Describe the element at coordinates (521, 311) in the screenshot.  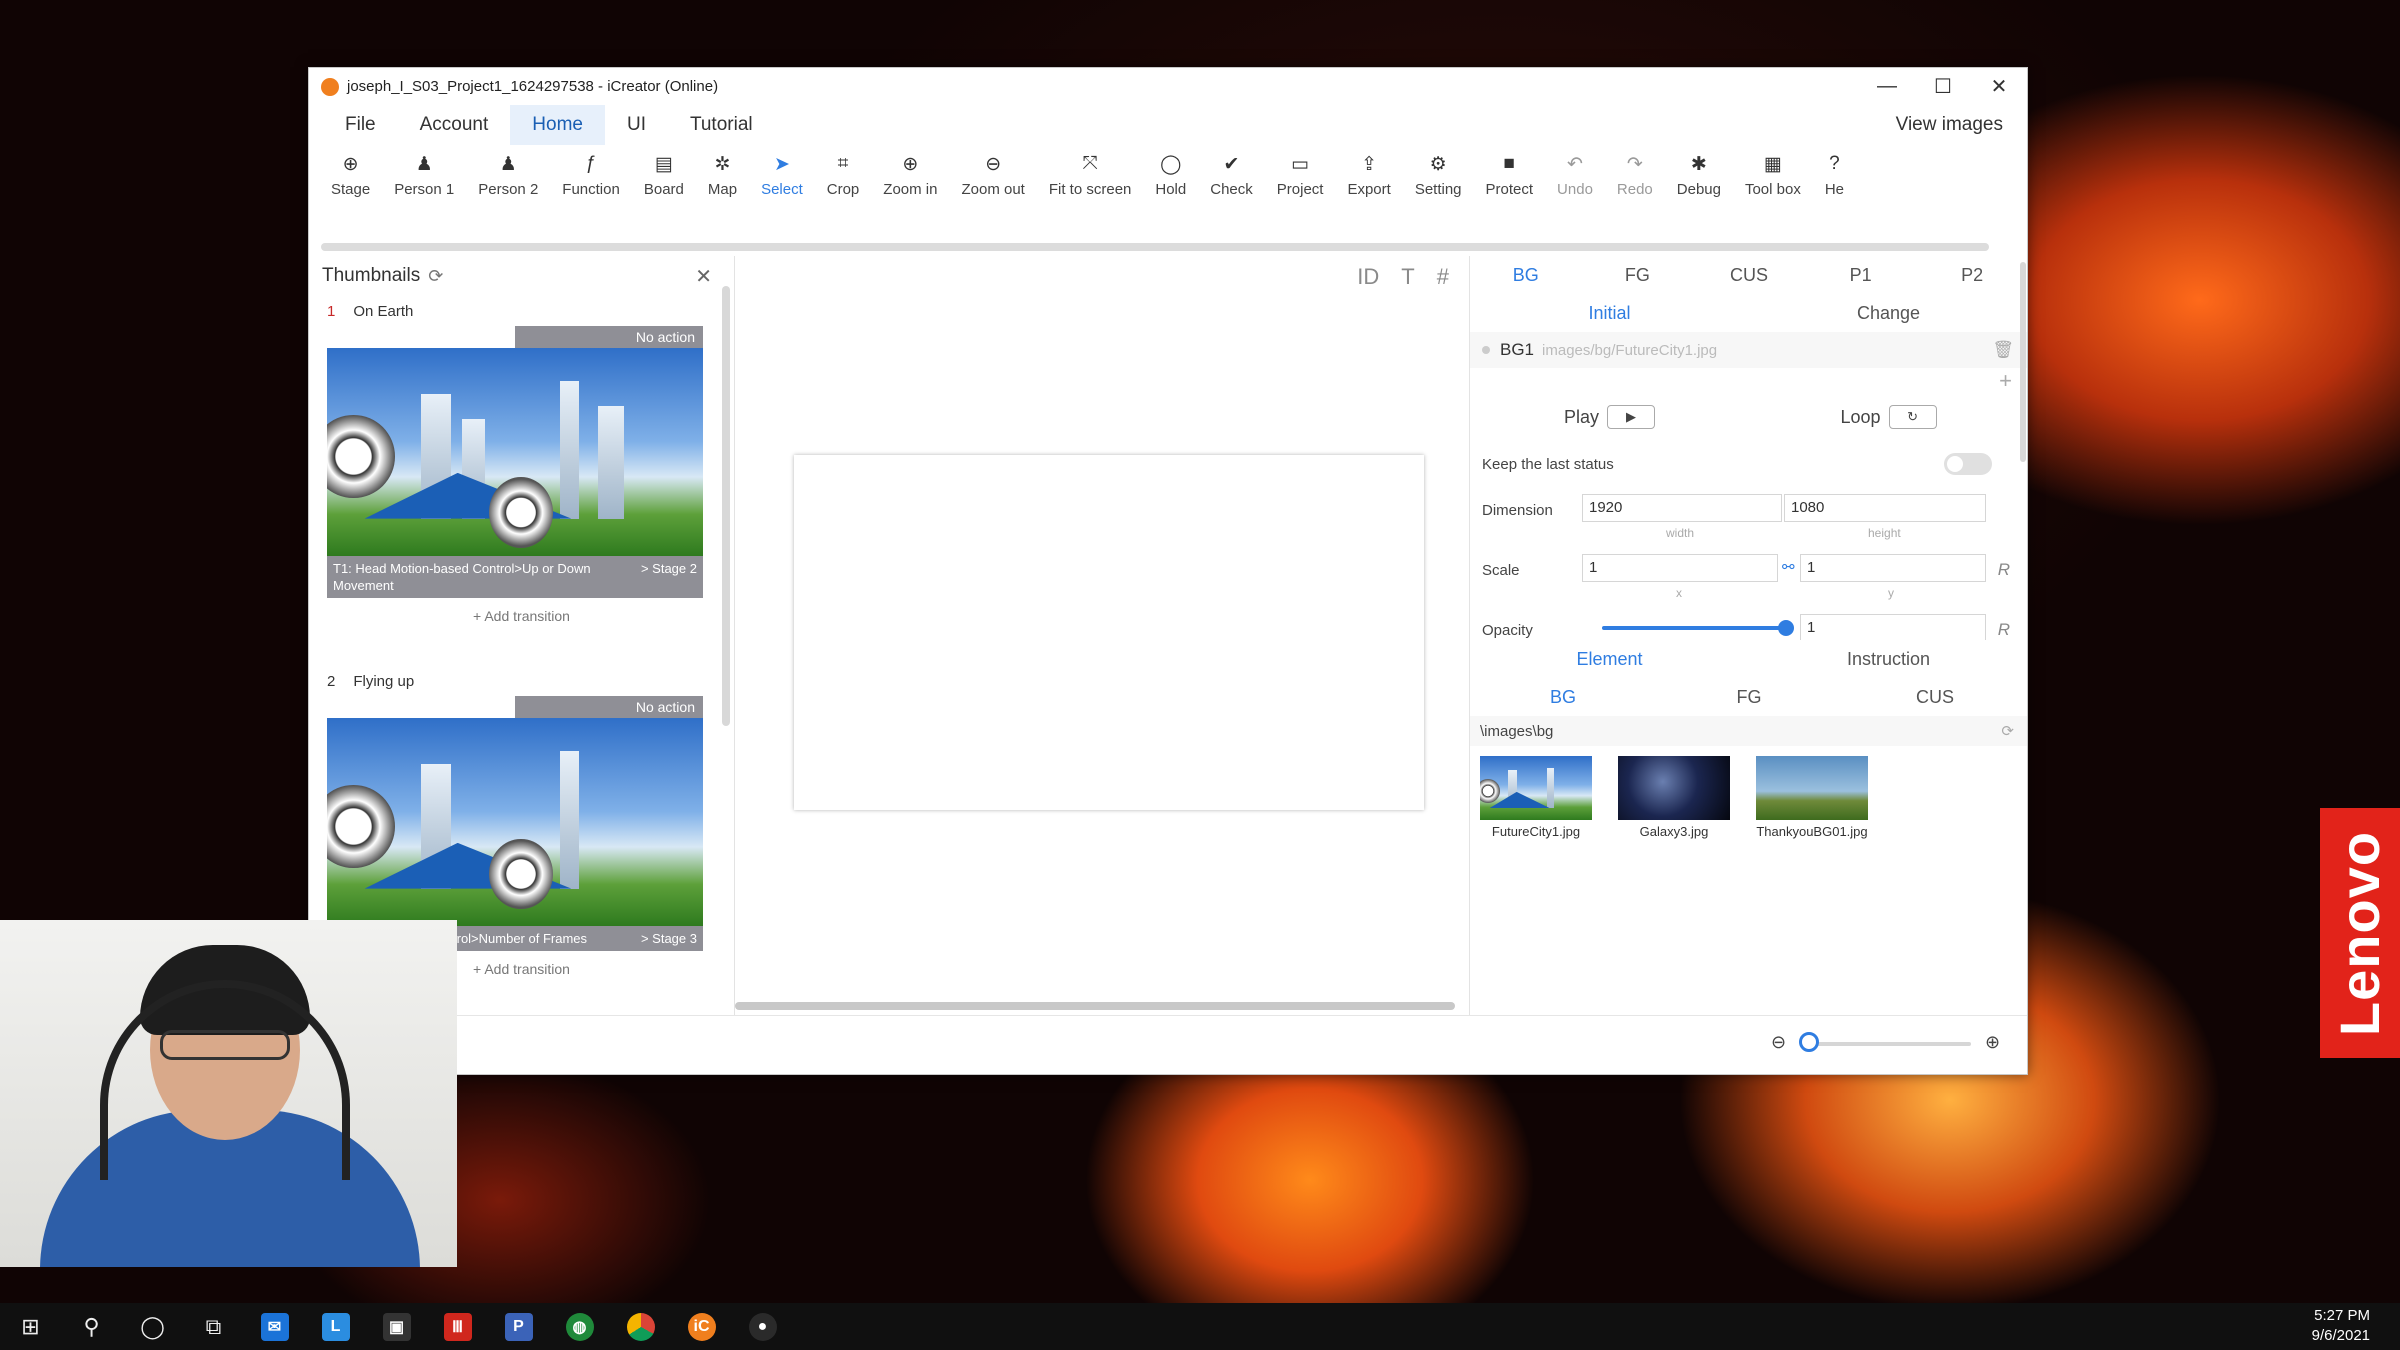
I see `scene-title: 1 On Earth` at that location.